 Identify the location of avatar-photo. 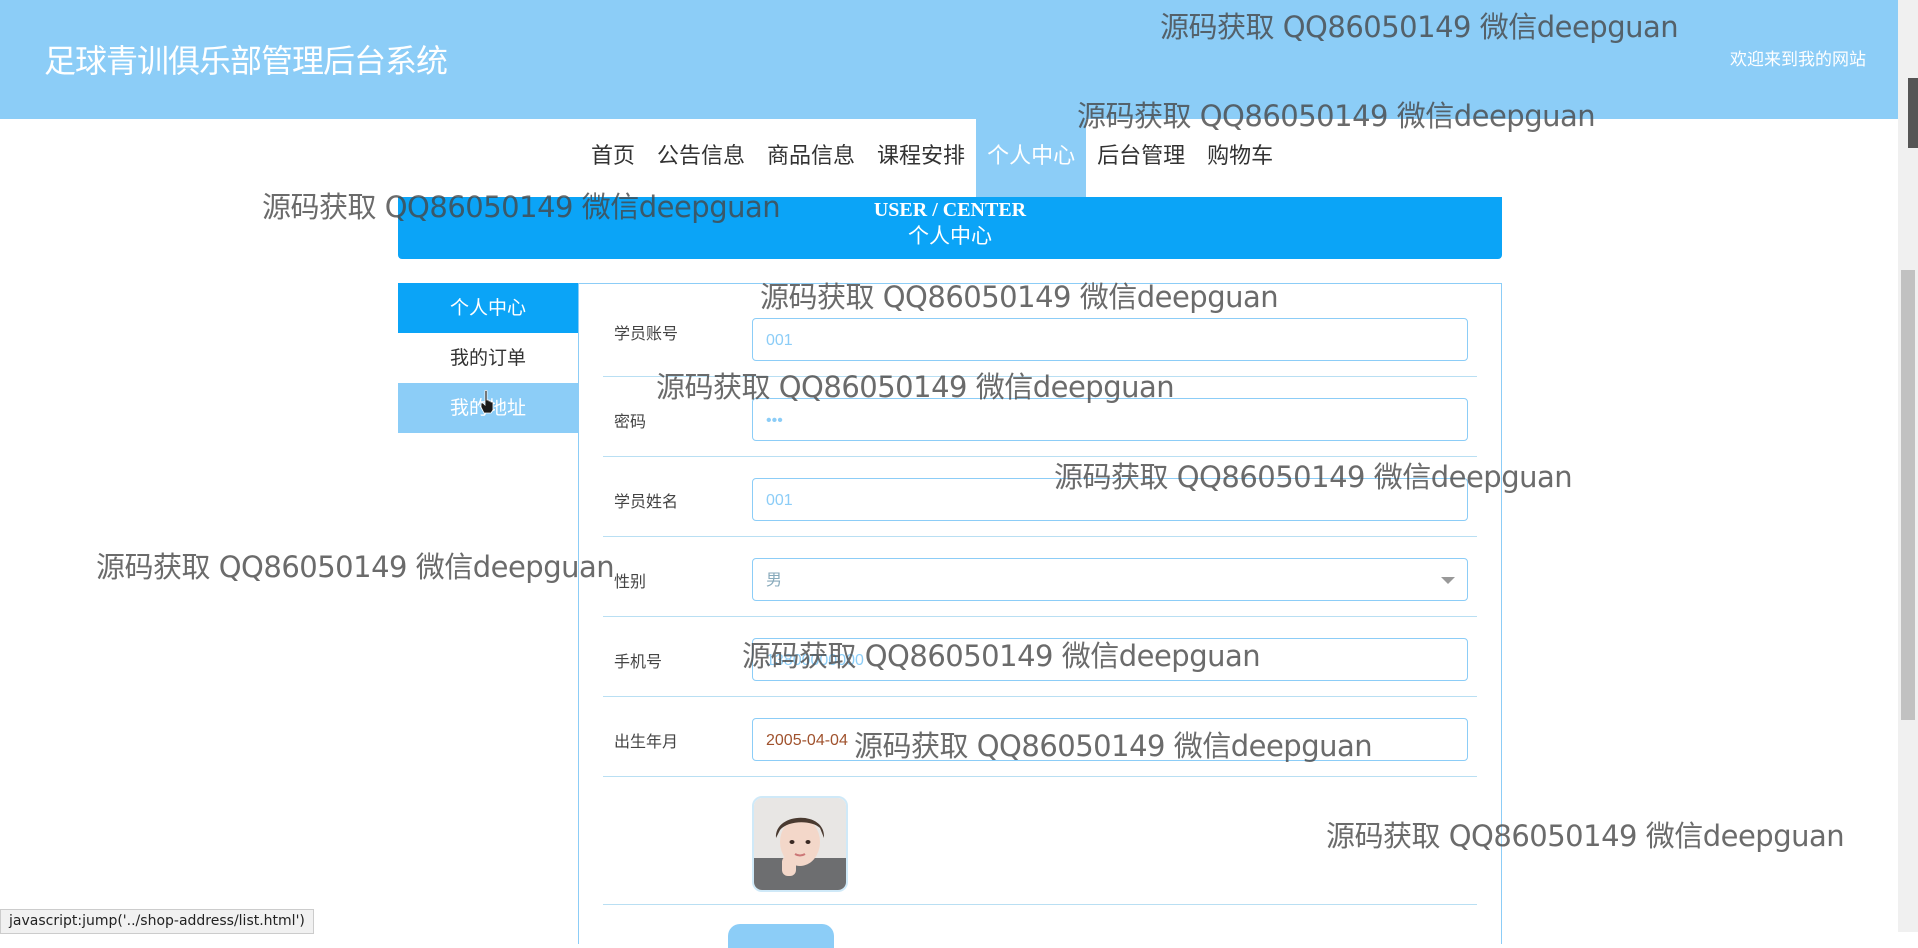
(800, 844).